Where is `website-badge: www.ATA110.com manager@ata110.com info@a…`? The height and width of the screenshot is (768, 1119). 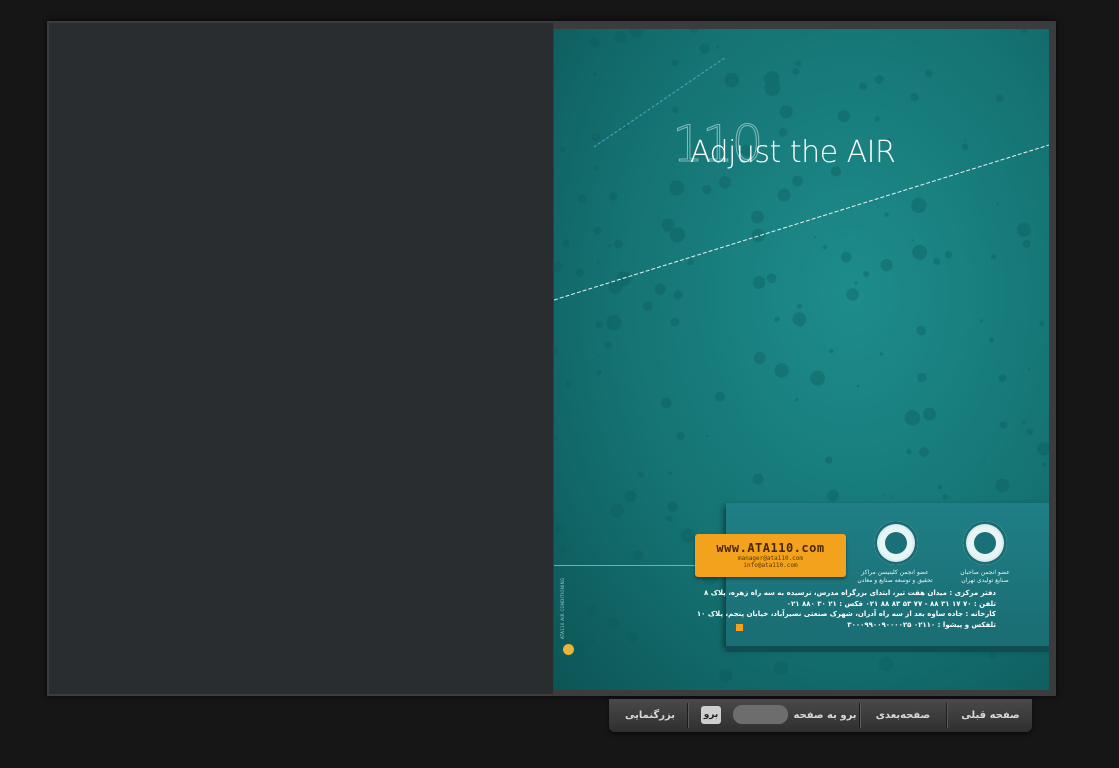 website-badge: www.ATA110.com manager@ata110.com info@a… is located at coordinates (770, 555).